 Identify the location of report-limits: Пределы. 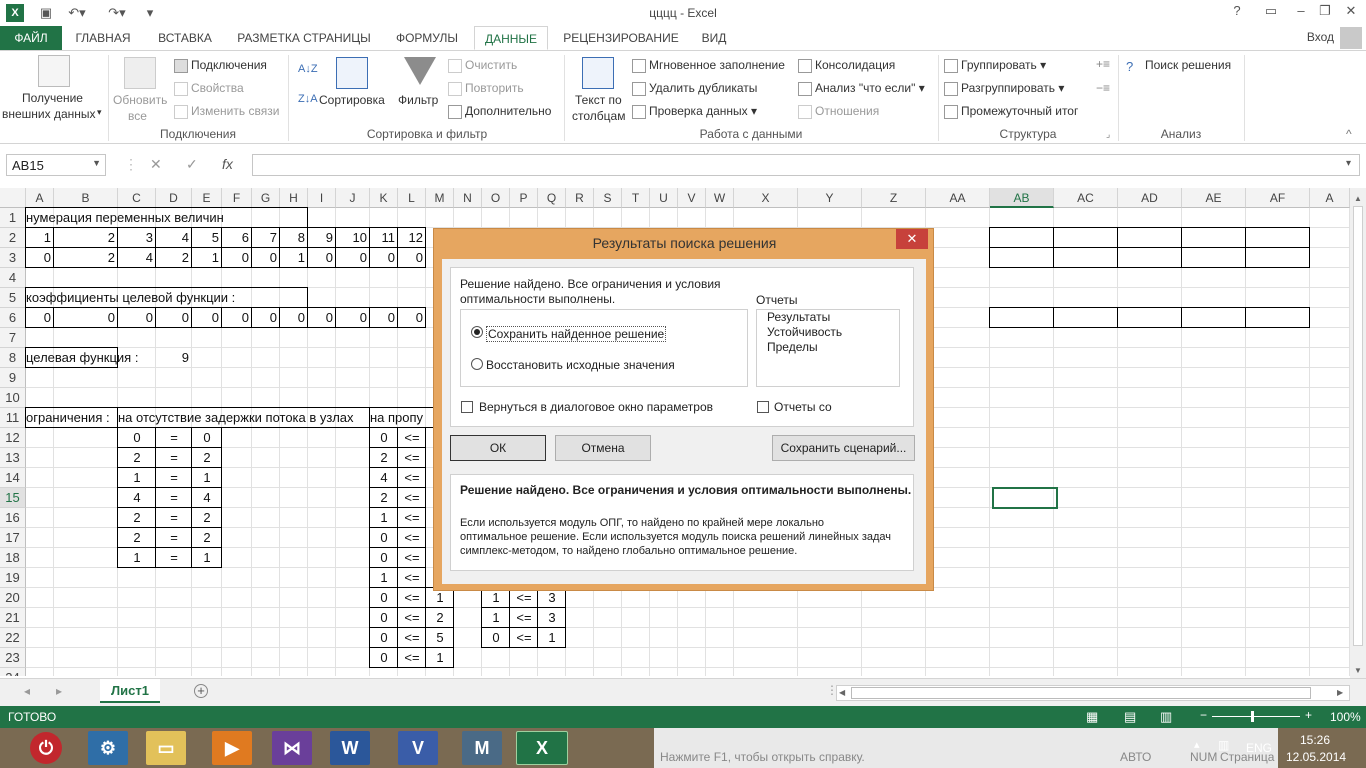
(792, 347).